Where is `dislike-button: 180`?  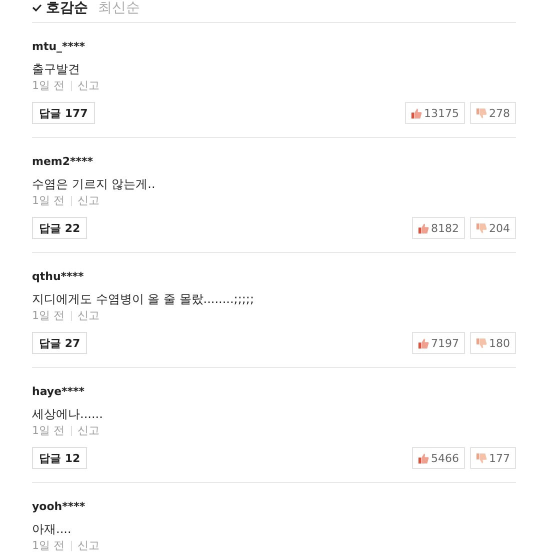 dislike-button: 180 is located at coordinates (493, 343).